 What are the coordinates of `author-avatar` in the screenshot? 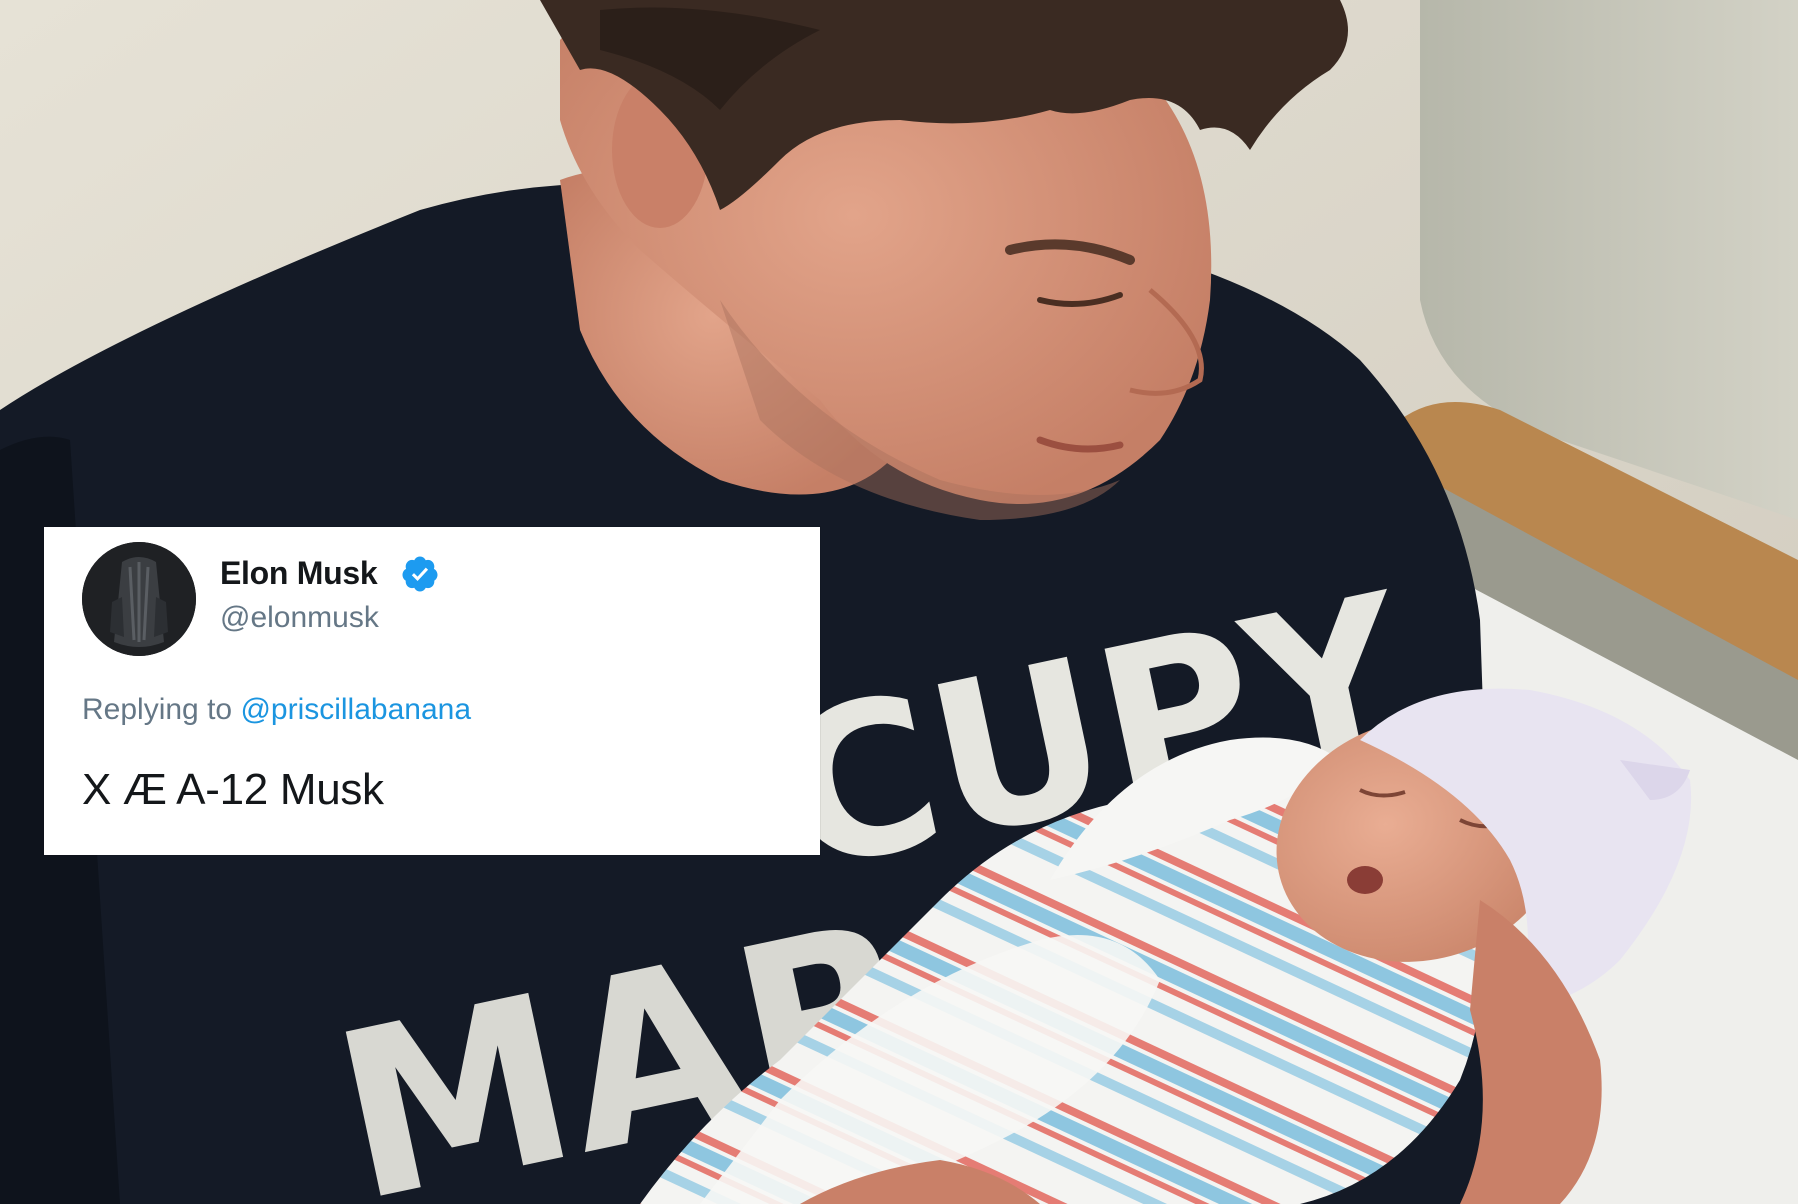 It's located at (139, 599).